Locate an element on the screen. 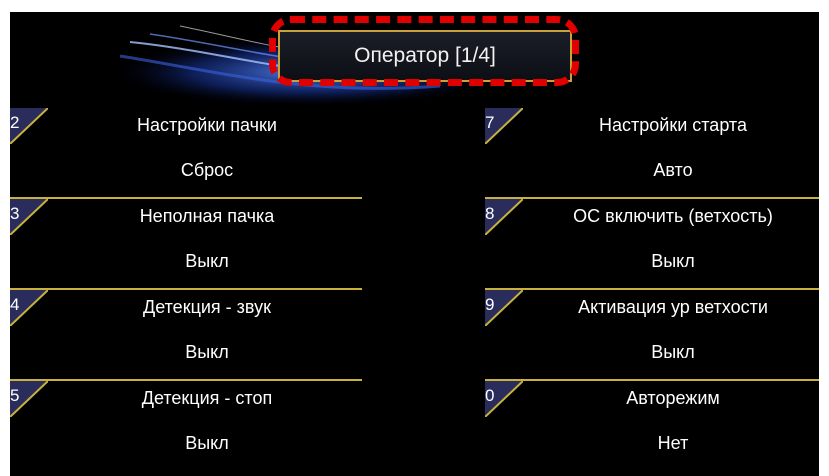 Image resolution: width=829 pixels, height=476 pixels. number-tab: 9 is located at coordinates (504, 308).